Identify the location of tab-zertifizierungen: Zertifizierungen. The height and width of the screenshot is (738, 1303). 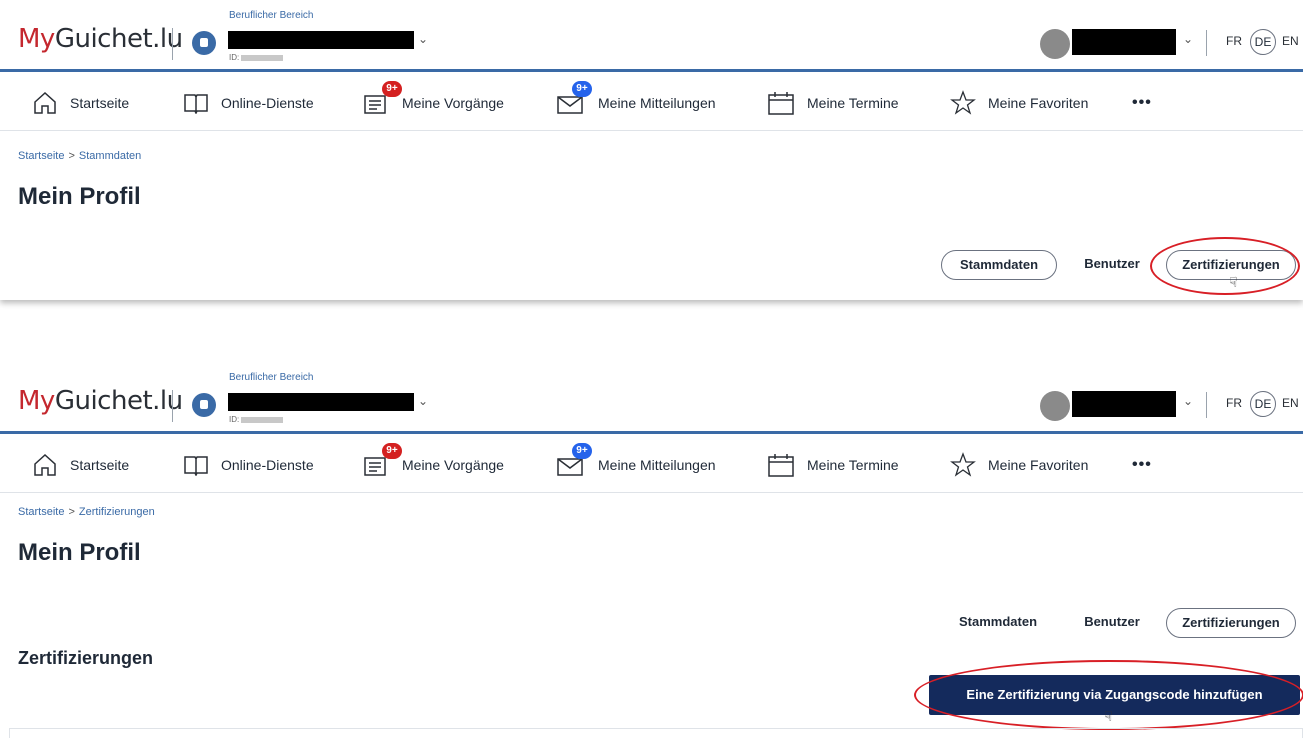
(1231, 623).